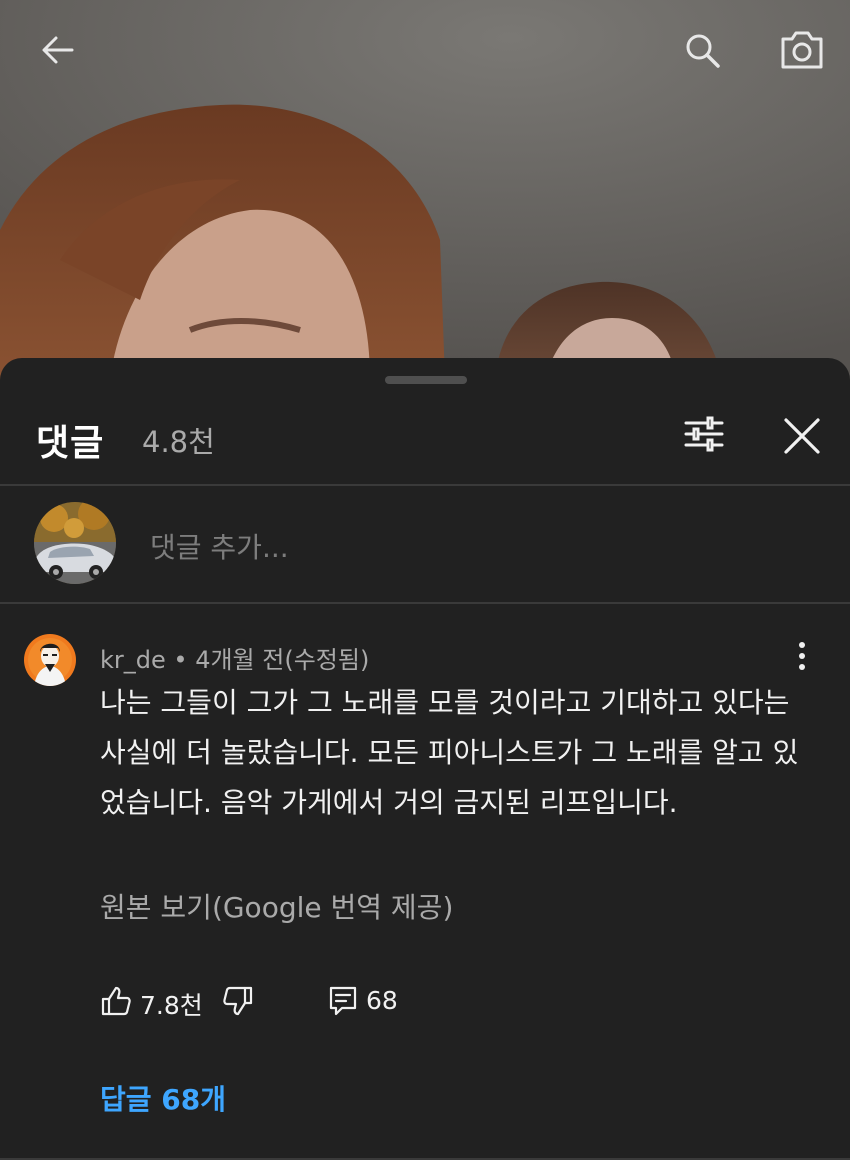 The width and height of the screenshot is (850, 1160). Describe the element at coordinates (75, 543) in the screenshot. I see `user-avatar` at that location.